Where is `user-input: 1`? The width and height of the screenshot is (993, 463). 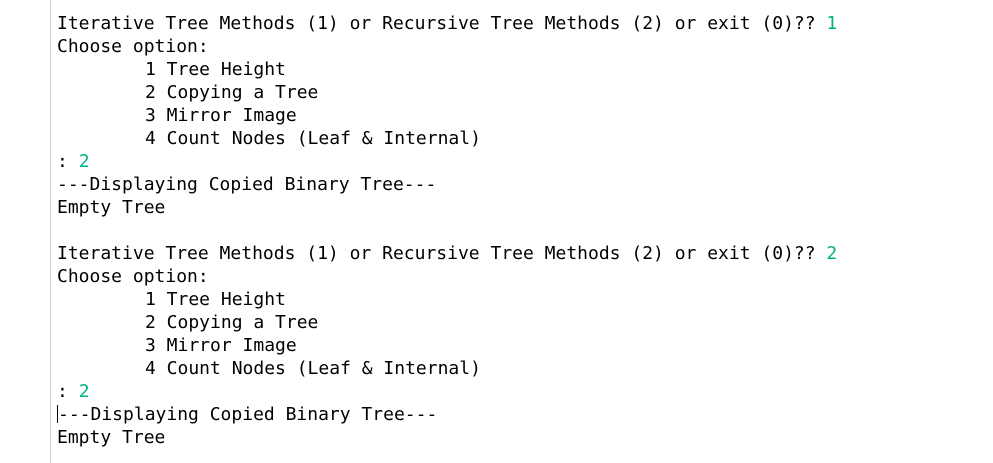 user-input: 1 is located at coordinates (832, 23).